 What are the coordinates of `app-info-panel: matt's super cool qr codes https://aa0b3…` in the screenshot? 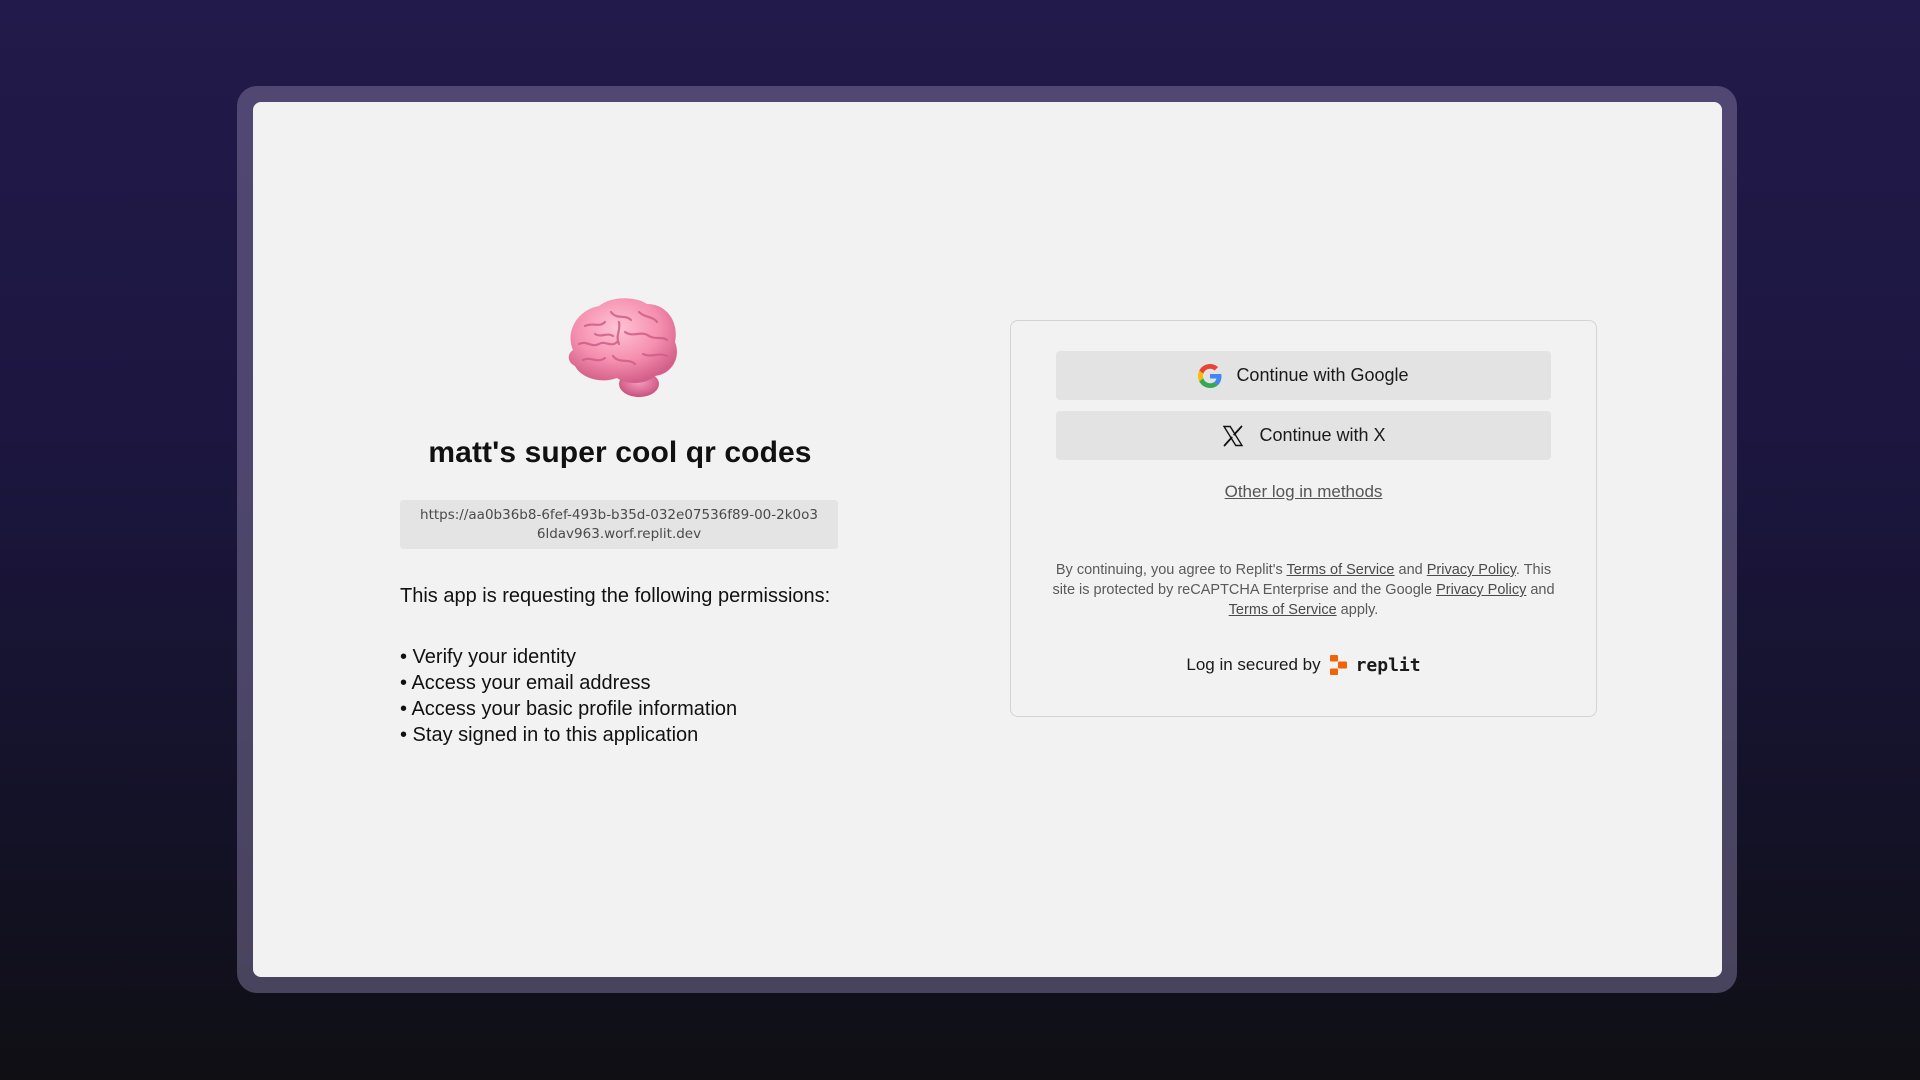 It's located at (620, 520).